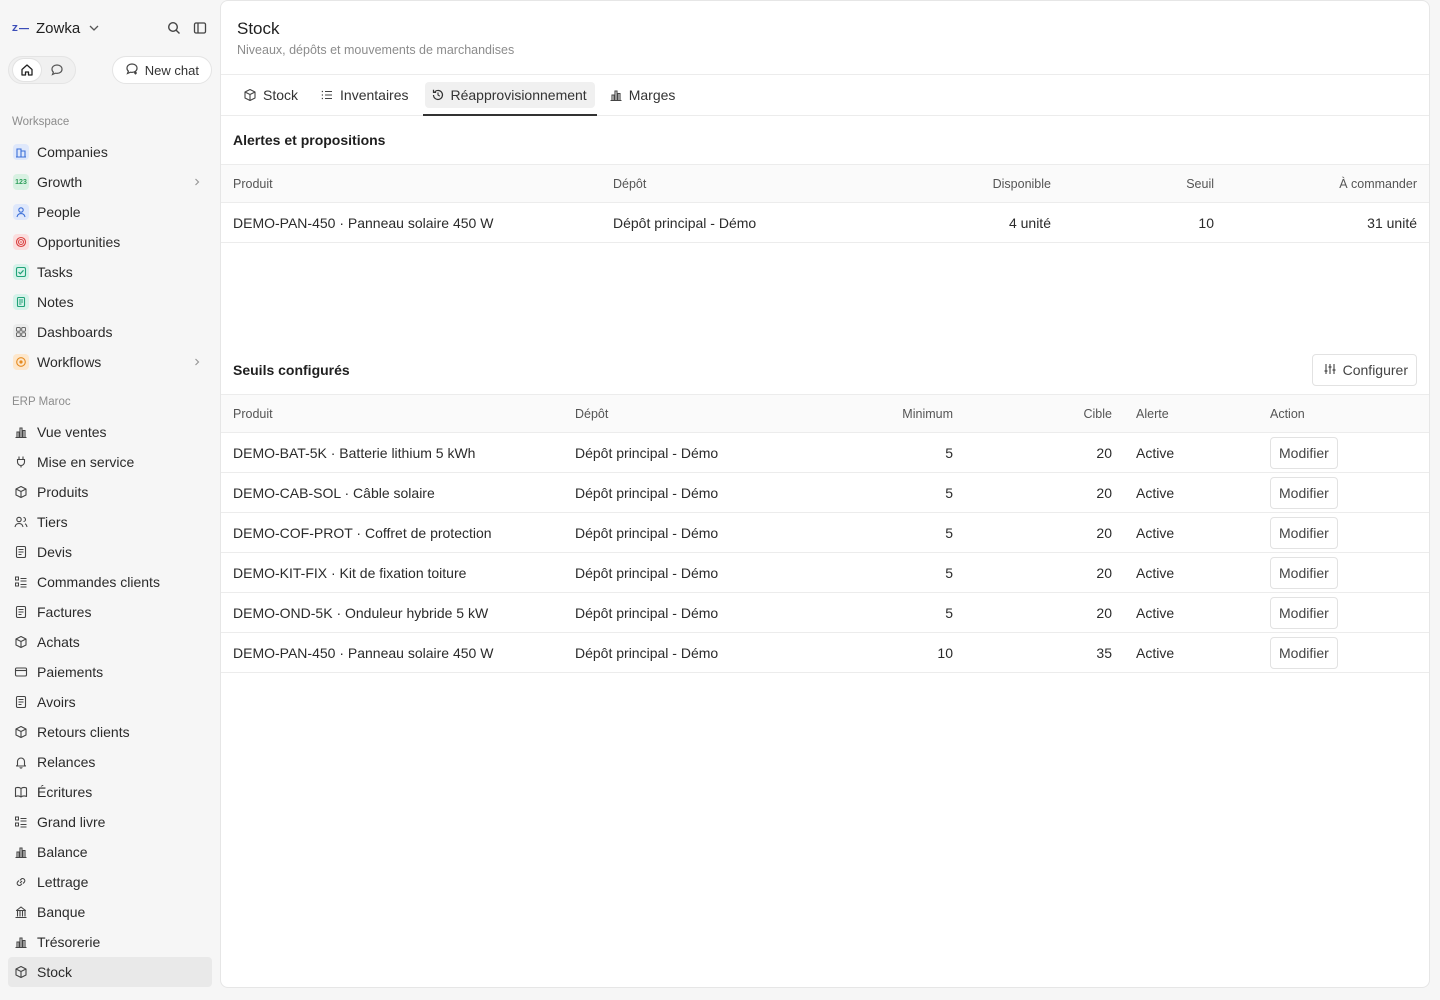 This screenshot has width=1440, height=1000. Describe the element at coordinates (27, 70) in the screenshot. I see `home-icon` at that location.